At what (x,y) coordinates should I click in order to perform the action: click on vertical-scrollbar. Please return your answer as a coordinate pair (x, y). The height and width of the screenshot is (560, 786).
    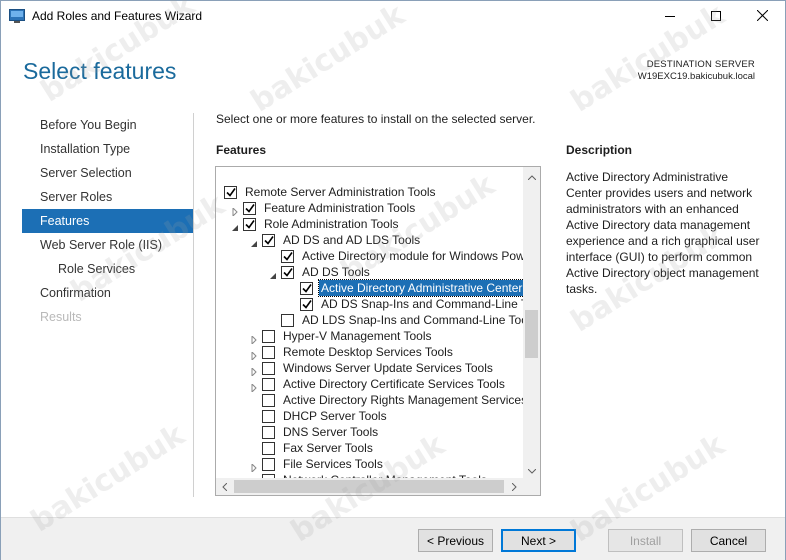
    Looking at the image, I should click on (531, 322).